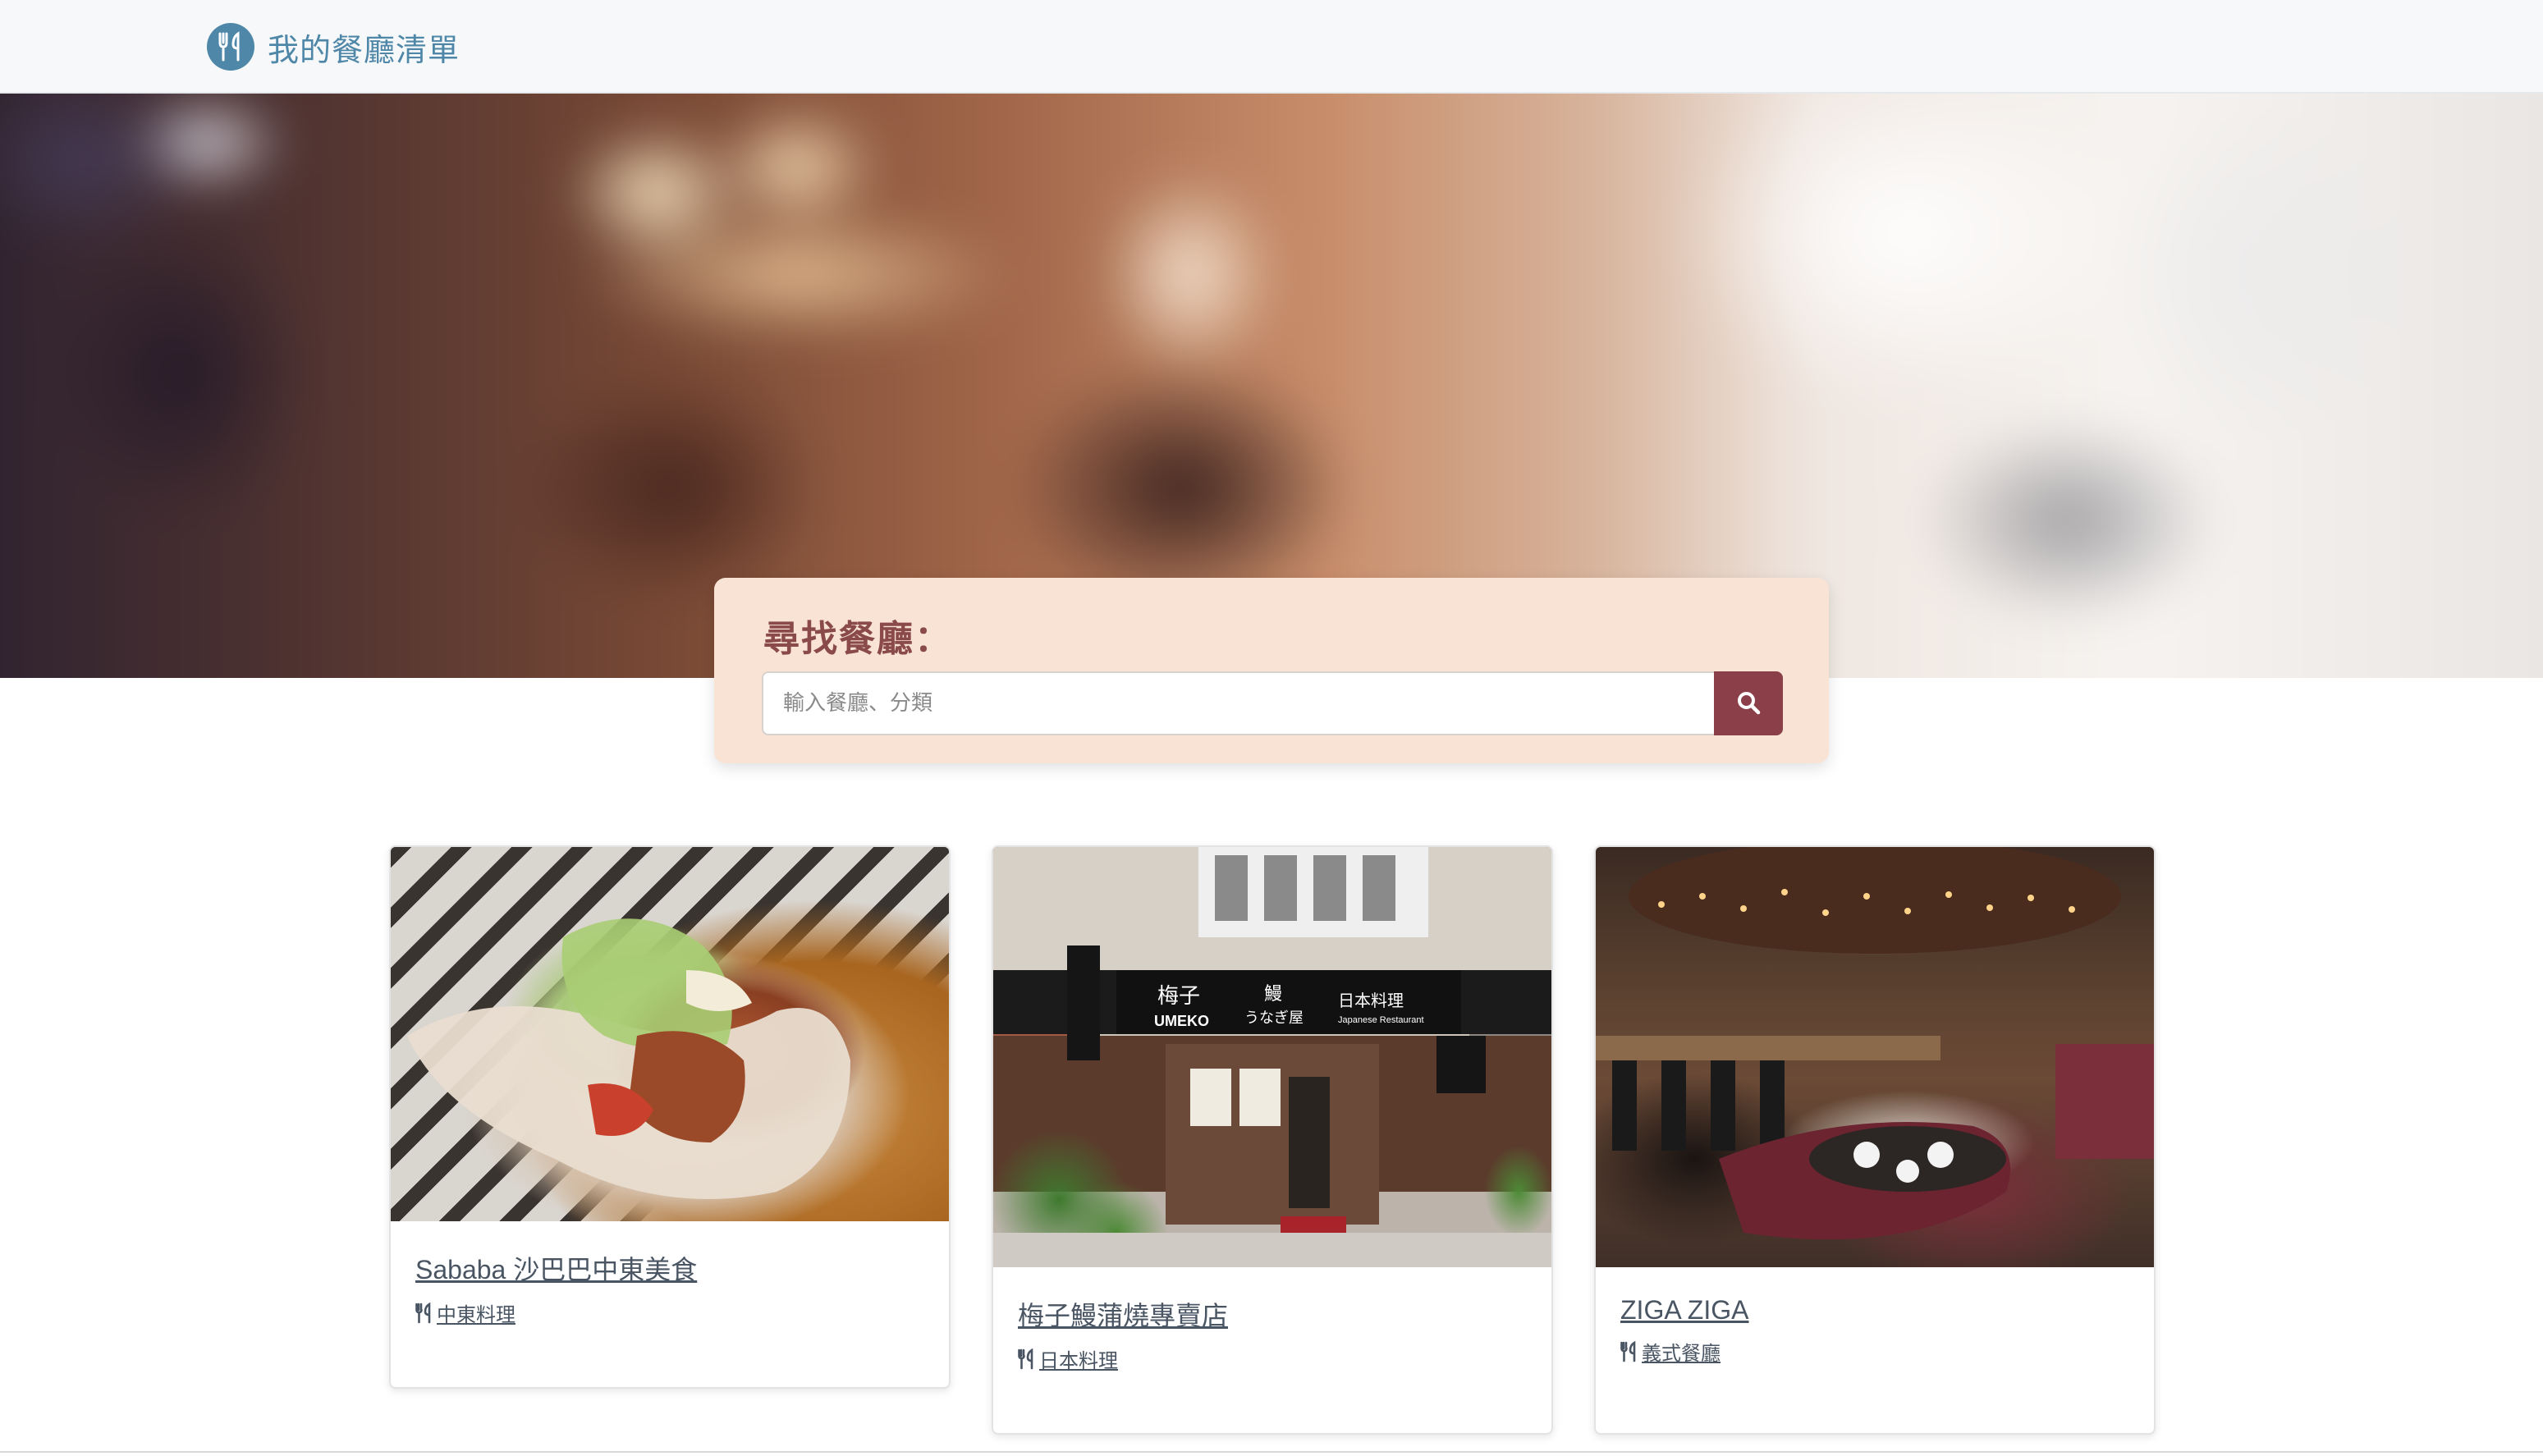 This screenshot has height=1456, width=2543. Describe the element at coordinates (364, 49) in the screenshot. I see `brand-name: 我的餐廳清單` at that location.